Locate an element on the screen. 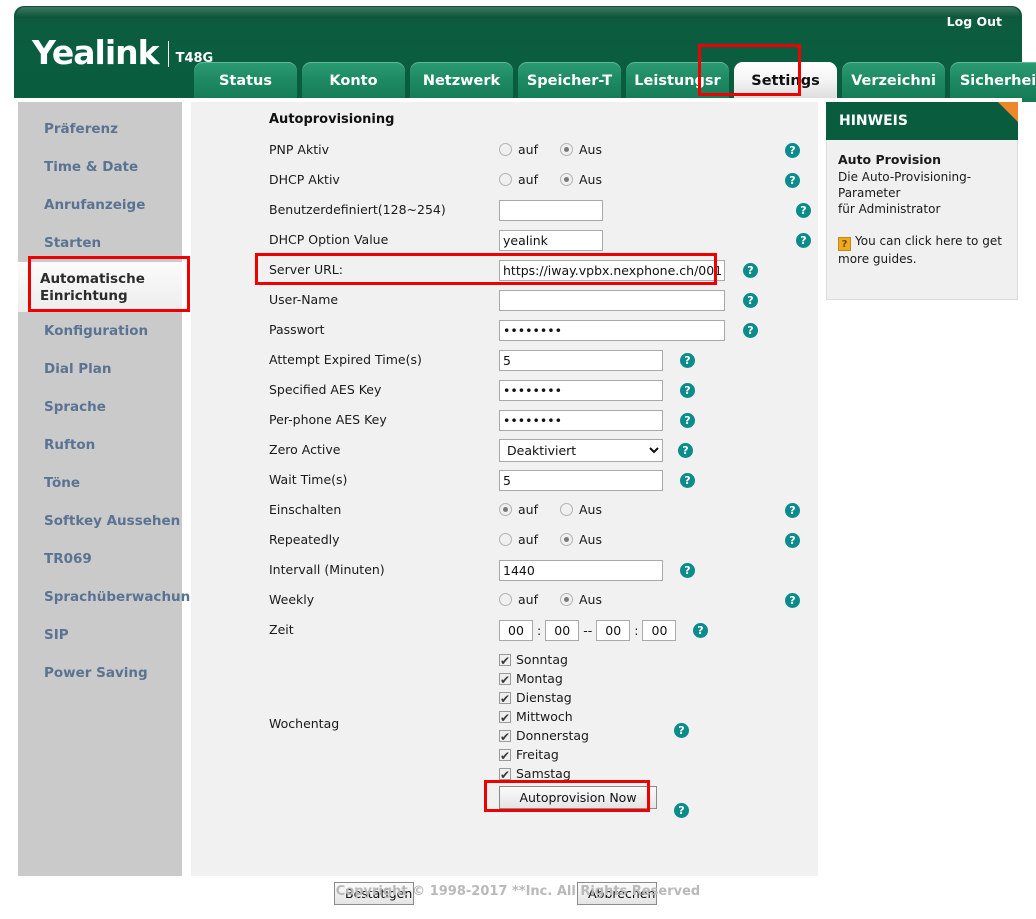 This screenshot has width=1036, height=919. help-icon-pnp-active: ? is located at coordinates (792, 150).